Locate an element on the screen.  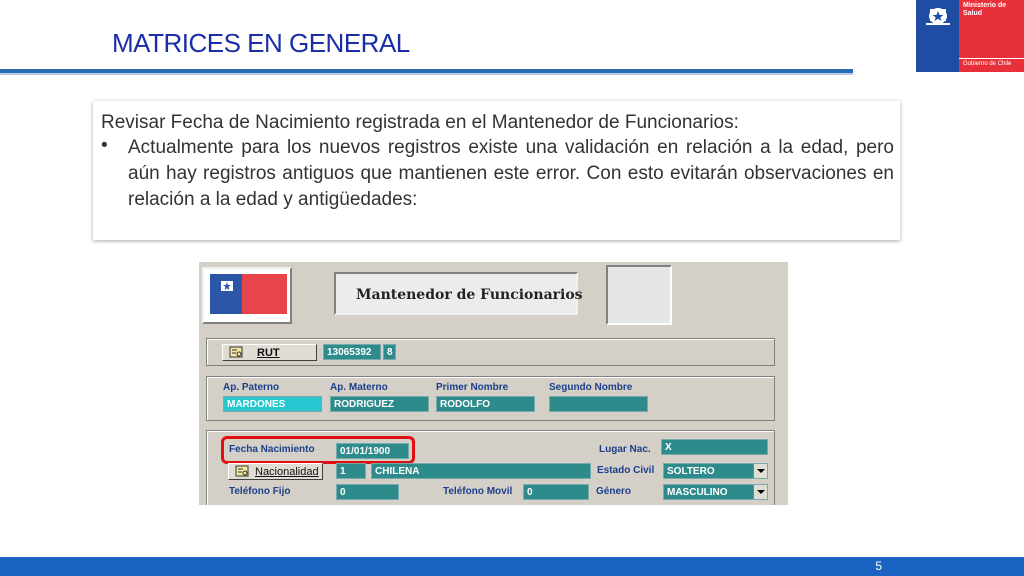
nombre-label: Primer Nombre is located at coordinates (472, 387).